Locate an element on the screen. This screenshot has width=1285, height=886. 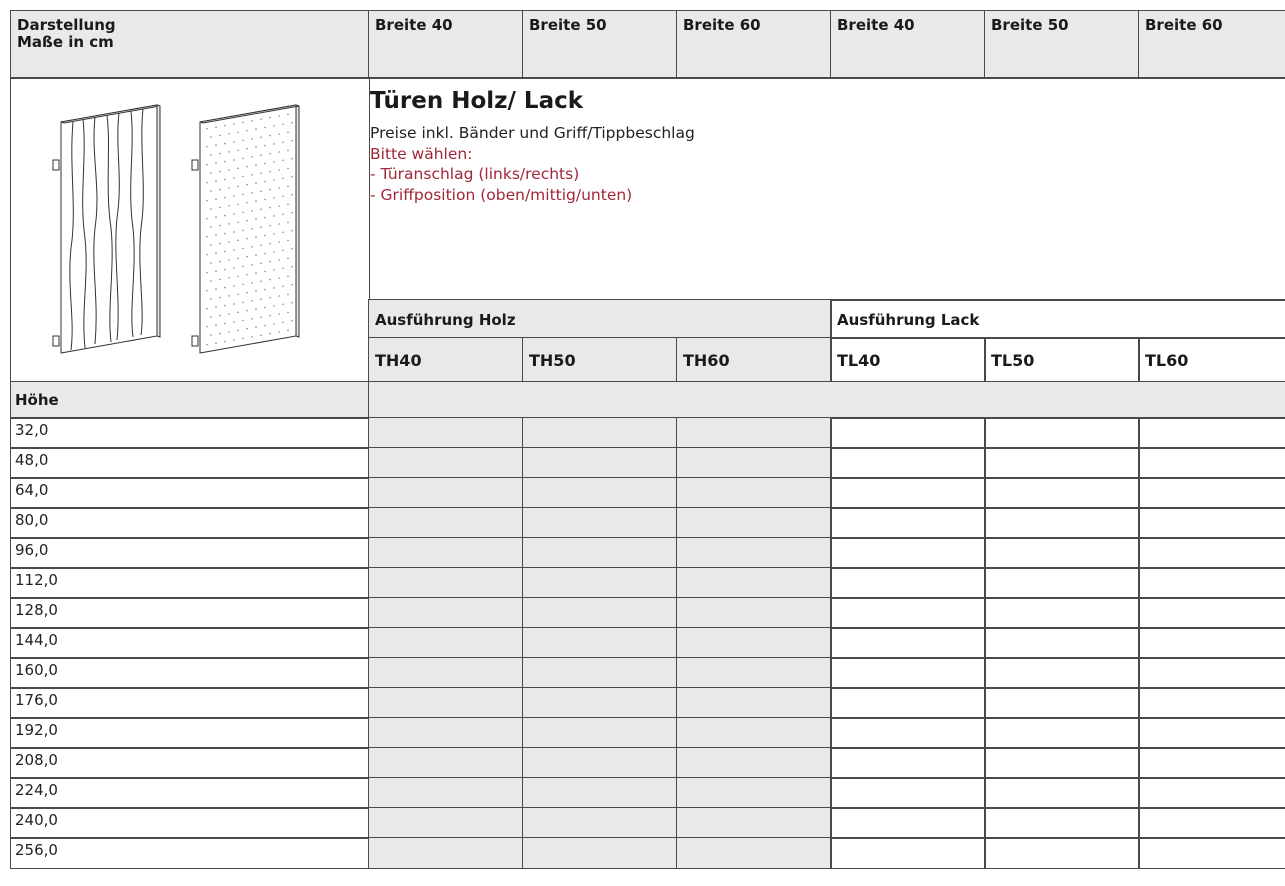
height-value: 96,0 is located at coordinates (32, 550).